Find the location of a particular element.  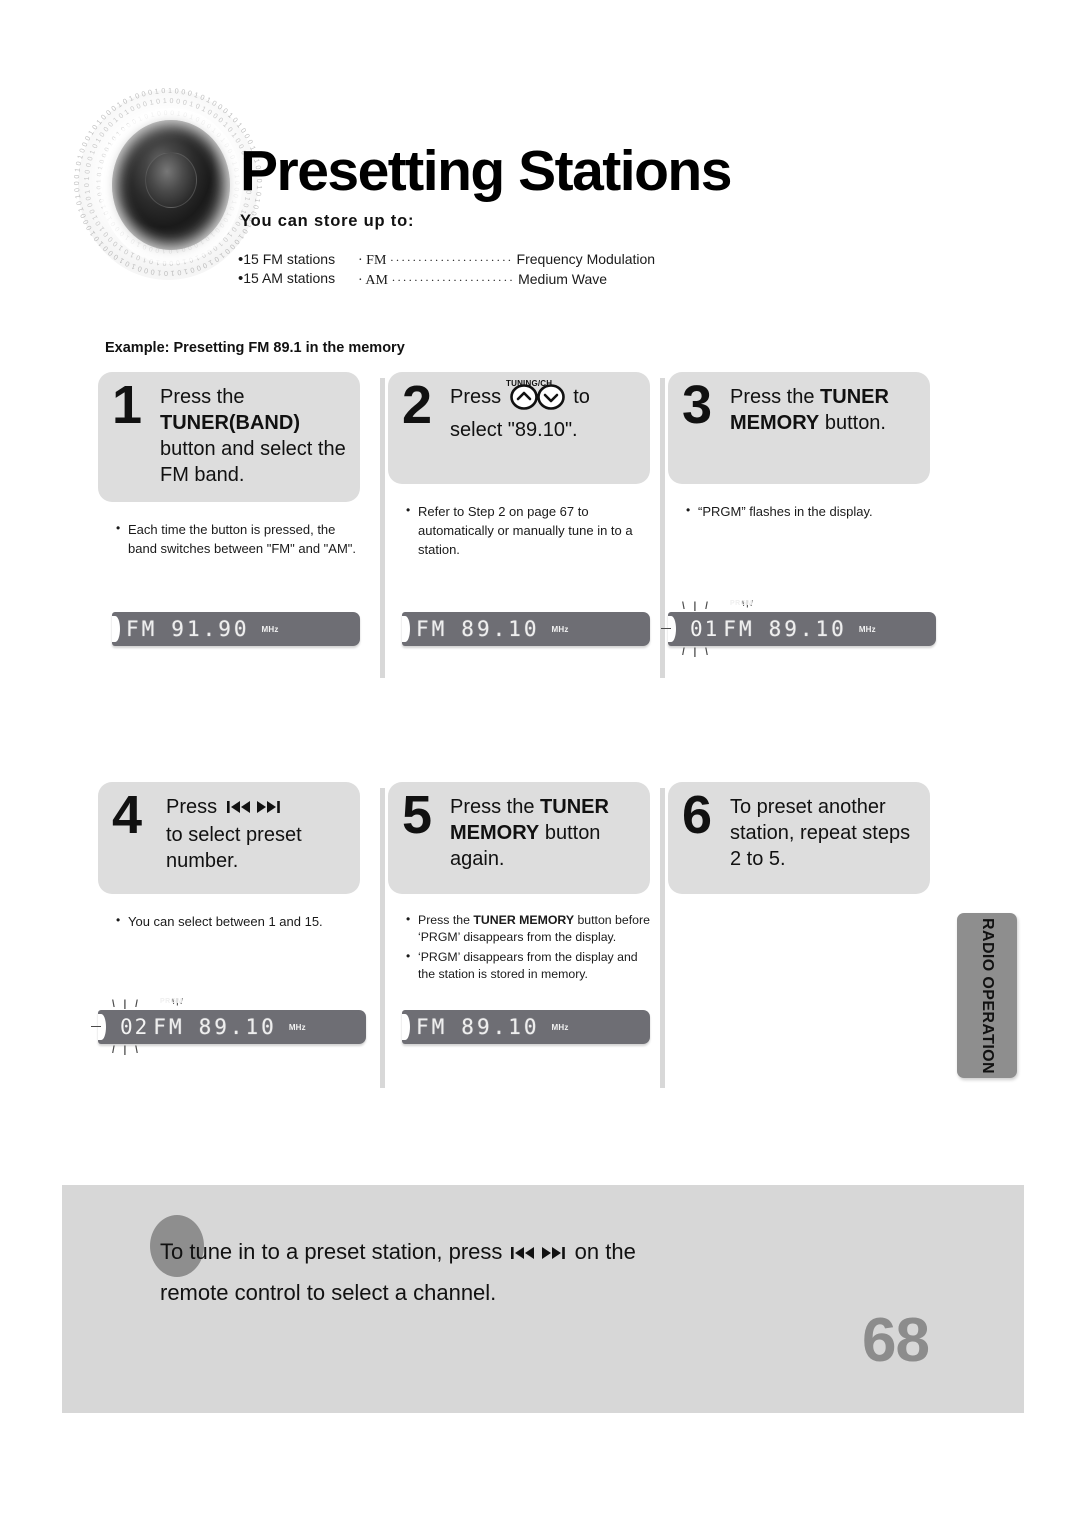

step-5-box: 5 Press the TUNER MEMORY button again. is located at coordinates (519, 838).